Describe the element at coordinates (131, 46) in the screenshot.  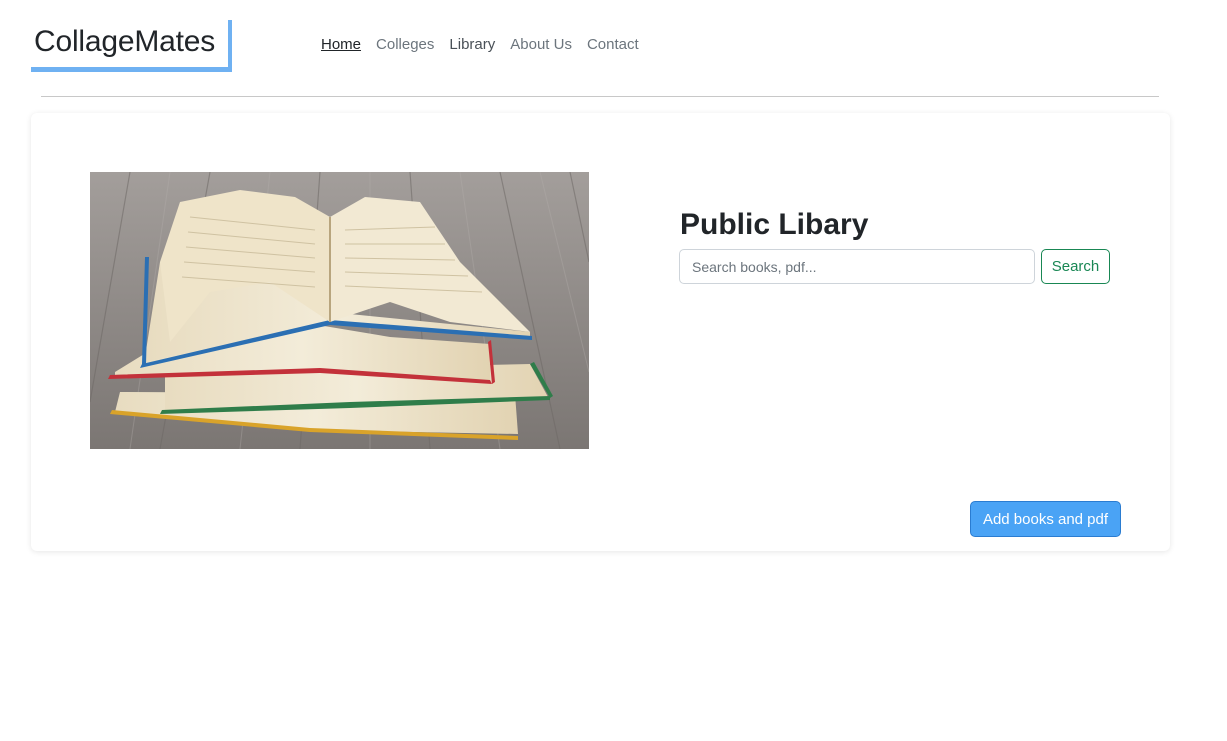
I see `brand-logo: CollageMates` at that location.